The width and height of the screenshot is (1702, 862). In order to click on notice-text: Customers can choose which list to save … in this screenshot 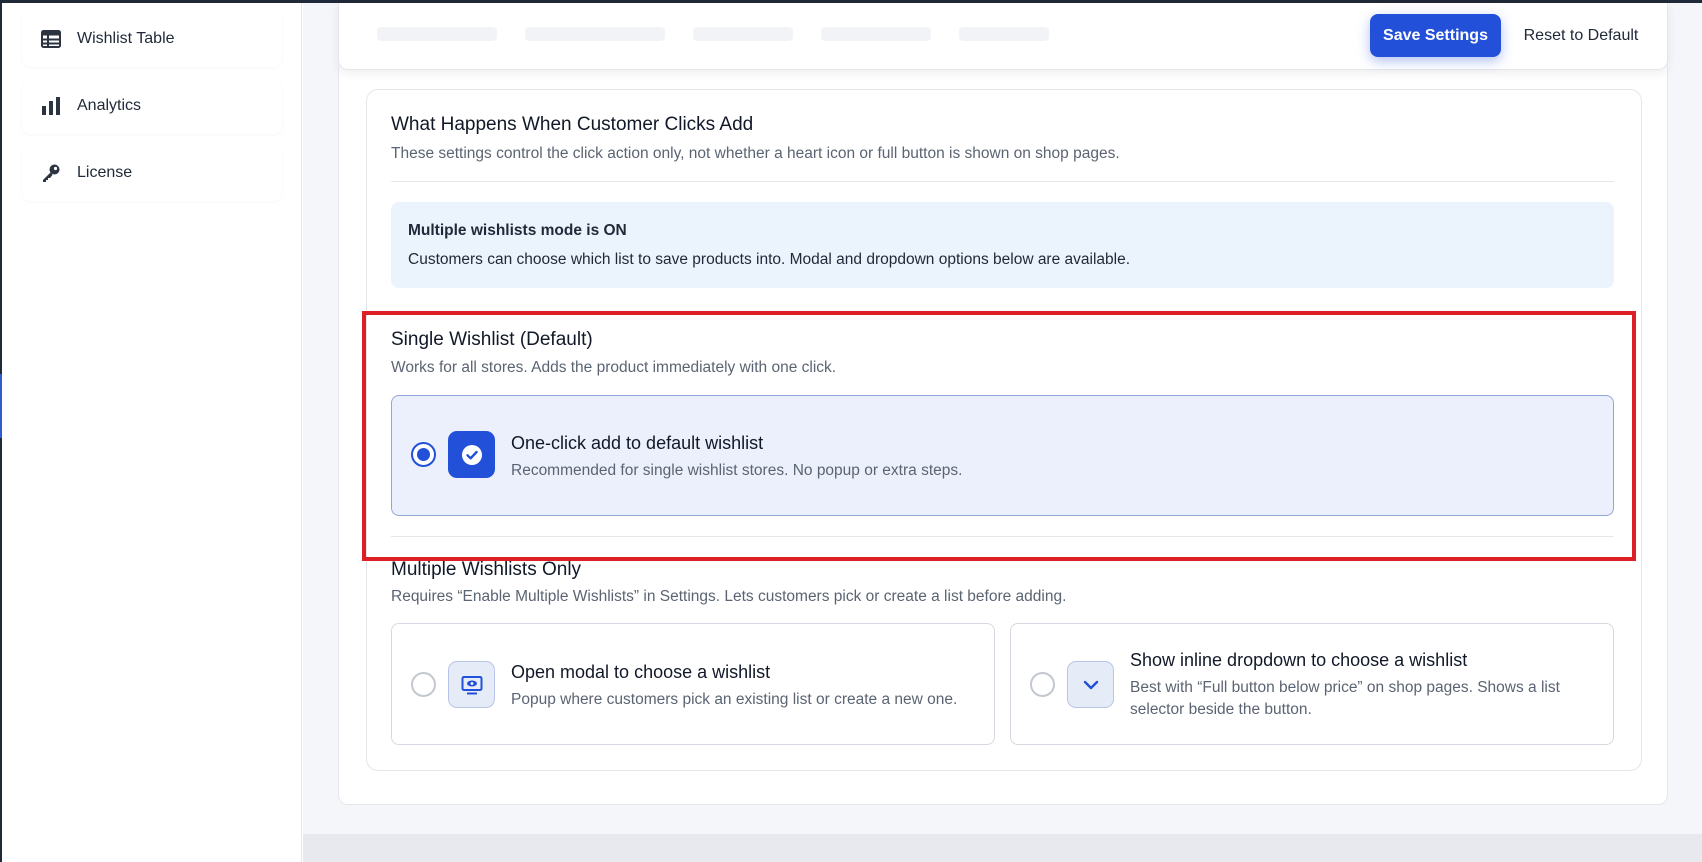, I will do `click(769, 259)`.